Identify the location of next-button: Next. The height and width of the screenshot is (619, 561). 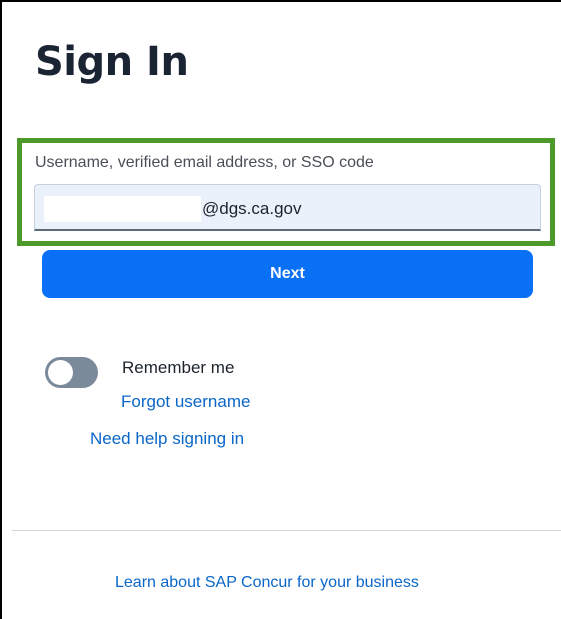
(287, 274).